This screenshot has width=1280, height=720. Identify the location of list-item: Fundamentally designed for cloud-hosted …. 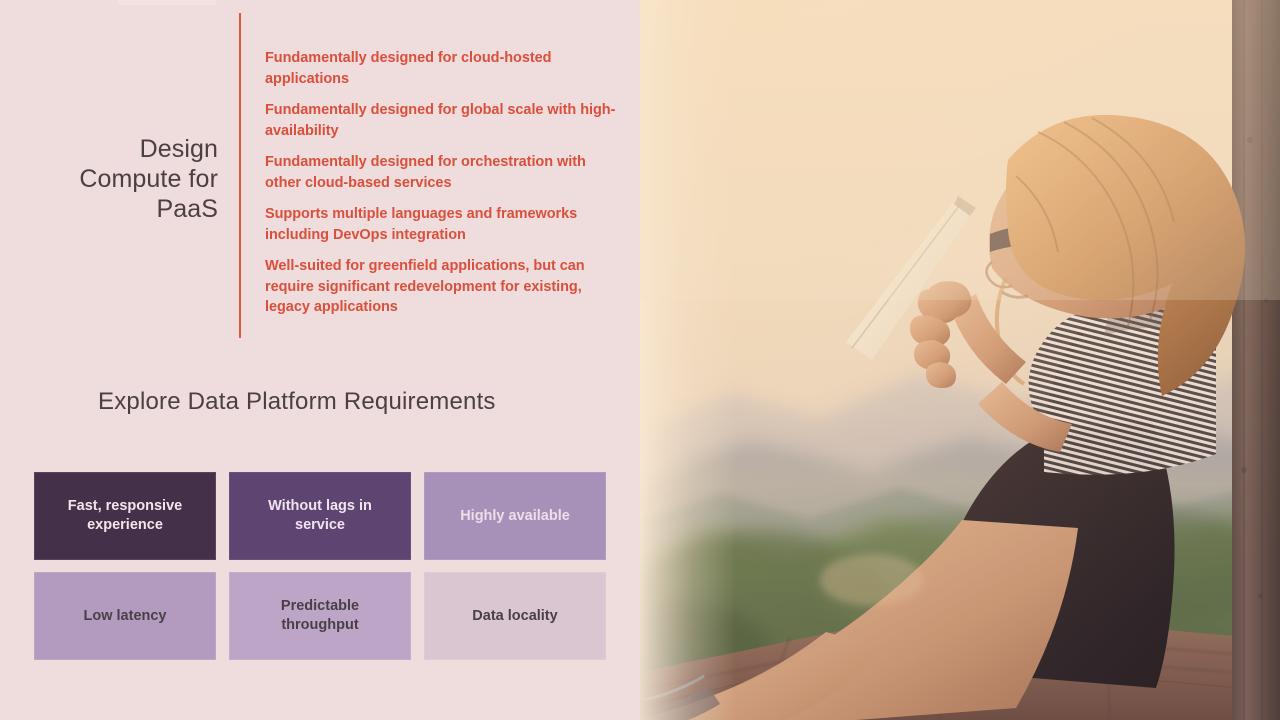
(408, 68).